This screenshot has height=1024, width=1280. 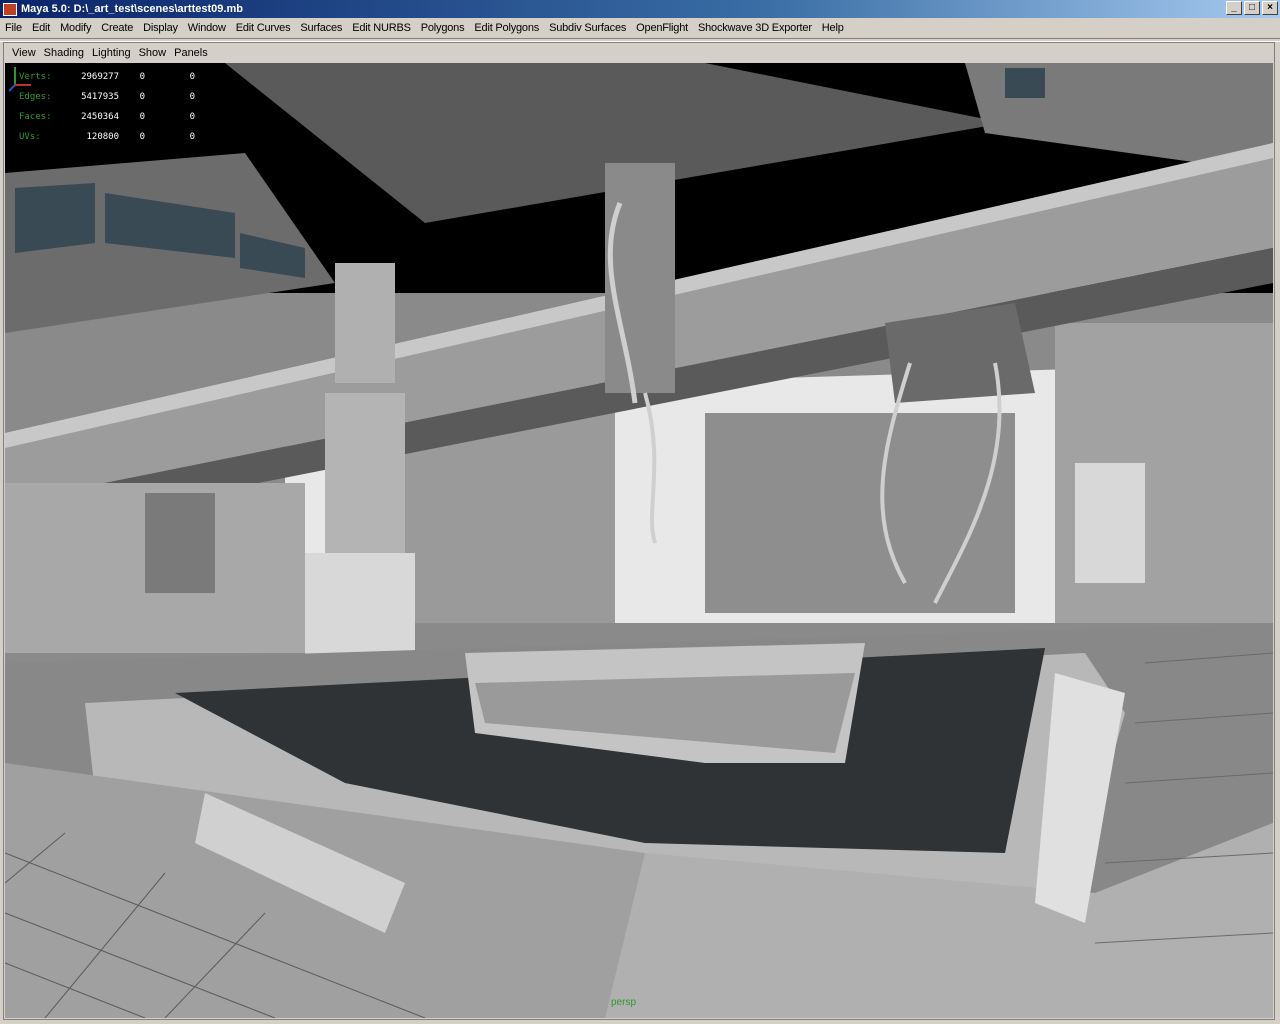 I want to click on hud-uvs-other: 0, so click(x=192, y=137).